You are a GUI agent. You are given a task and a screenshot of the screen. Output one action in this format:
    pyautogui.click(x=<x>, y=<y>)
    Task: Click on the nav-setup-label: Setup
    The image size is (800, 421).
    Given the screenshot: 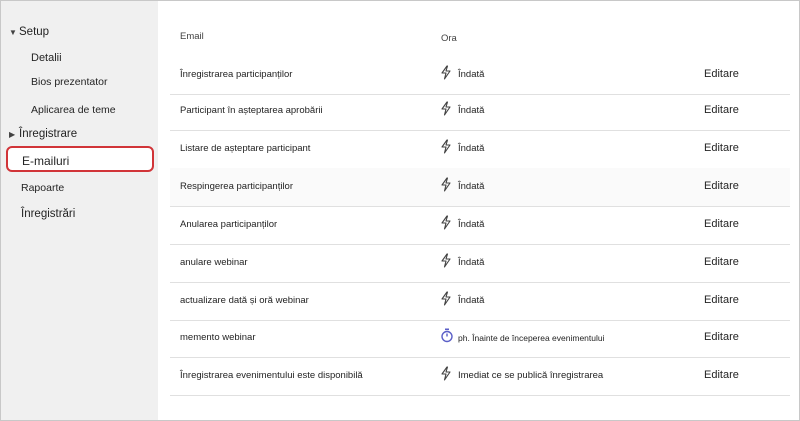 What is the action you would take?
    pyautogui.click(x=34, y=32)
    